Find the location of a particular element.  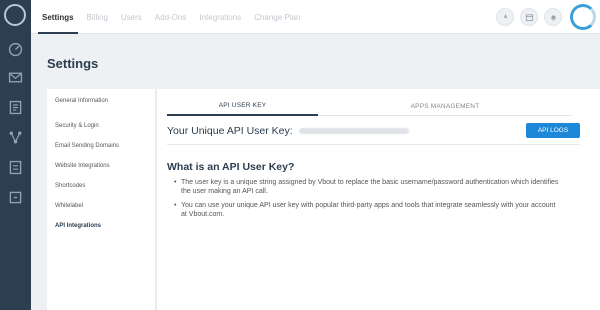

dashboard-icon is located at coordinates (15, 49).